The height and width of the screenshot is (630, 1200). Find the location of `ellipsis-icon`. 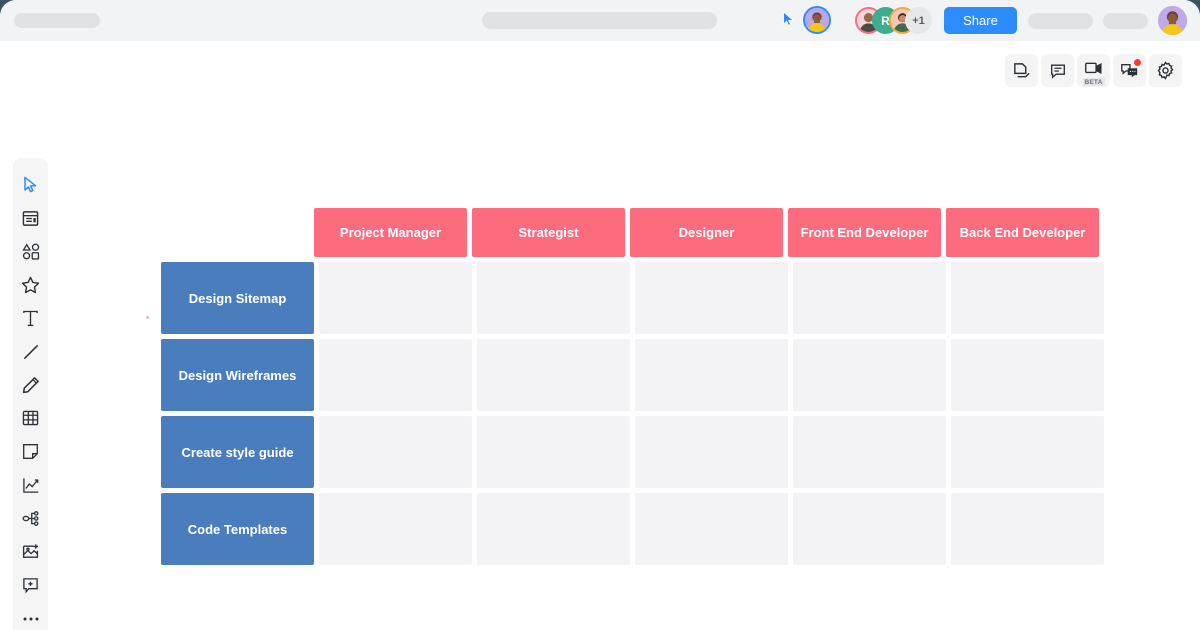

ellipsis-icon is located at coordinates (31, 619).